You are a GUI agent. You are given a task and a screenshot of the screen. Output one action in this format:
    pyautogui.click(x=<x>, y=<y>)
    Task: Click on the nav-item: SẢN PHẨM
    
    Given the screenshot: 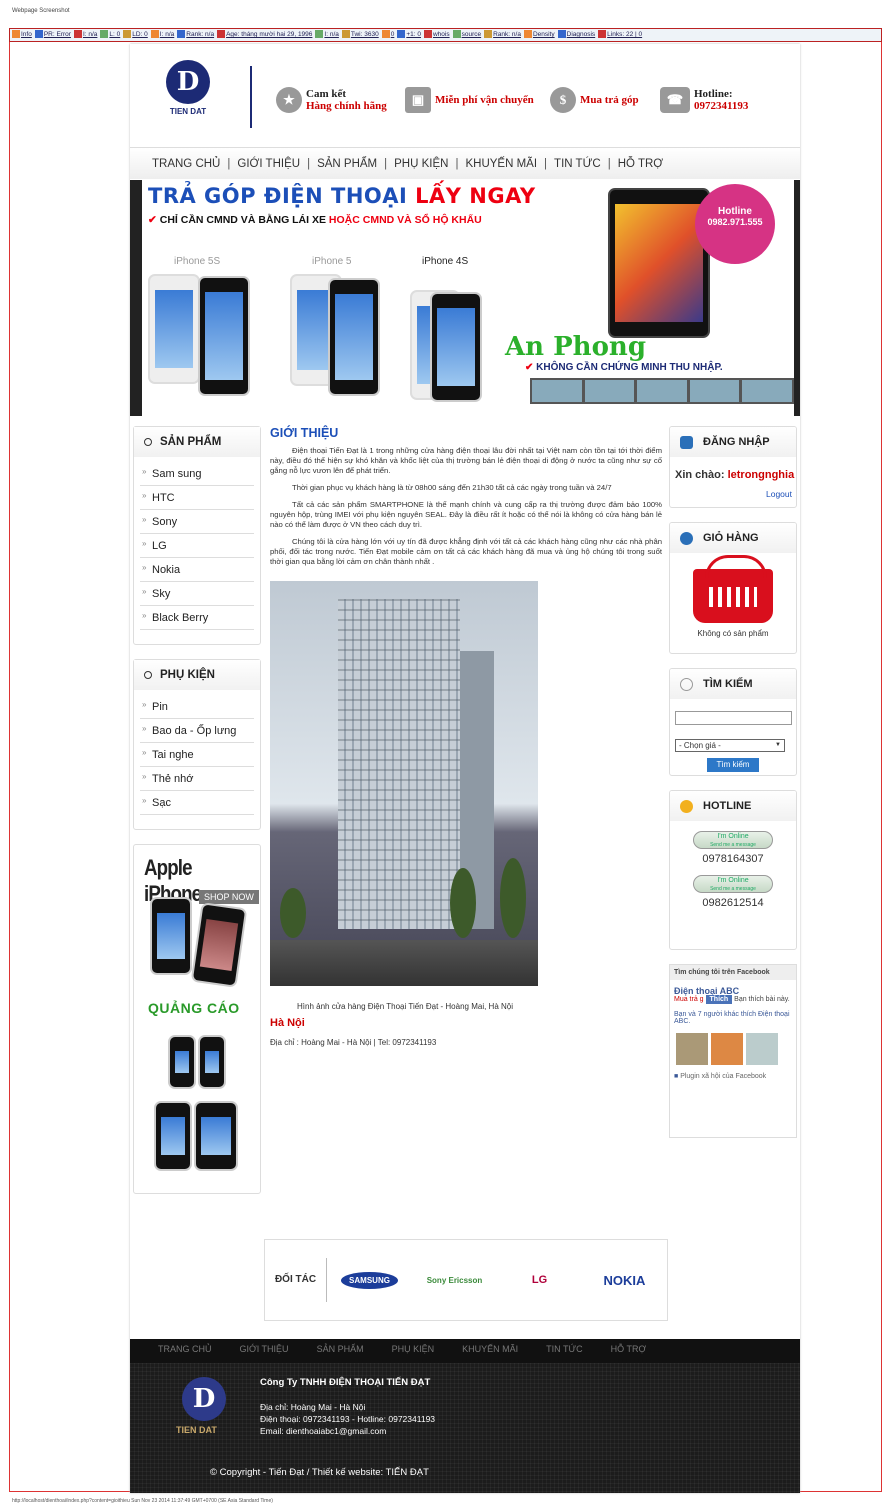 What is the action you would take?
    pyautogui.click(x=347, y=164)
    